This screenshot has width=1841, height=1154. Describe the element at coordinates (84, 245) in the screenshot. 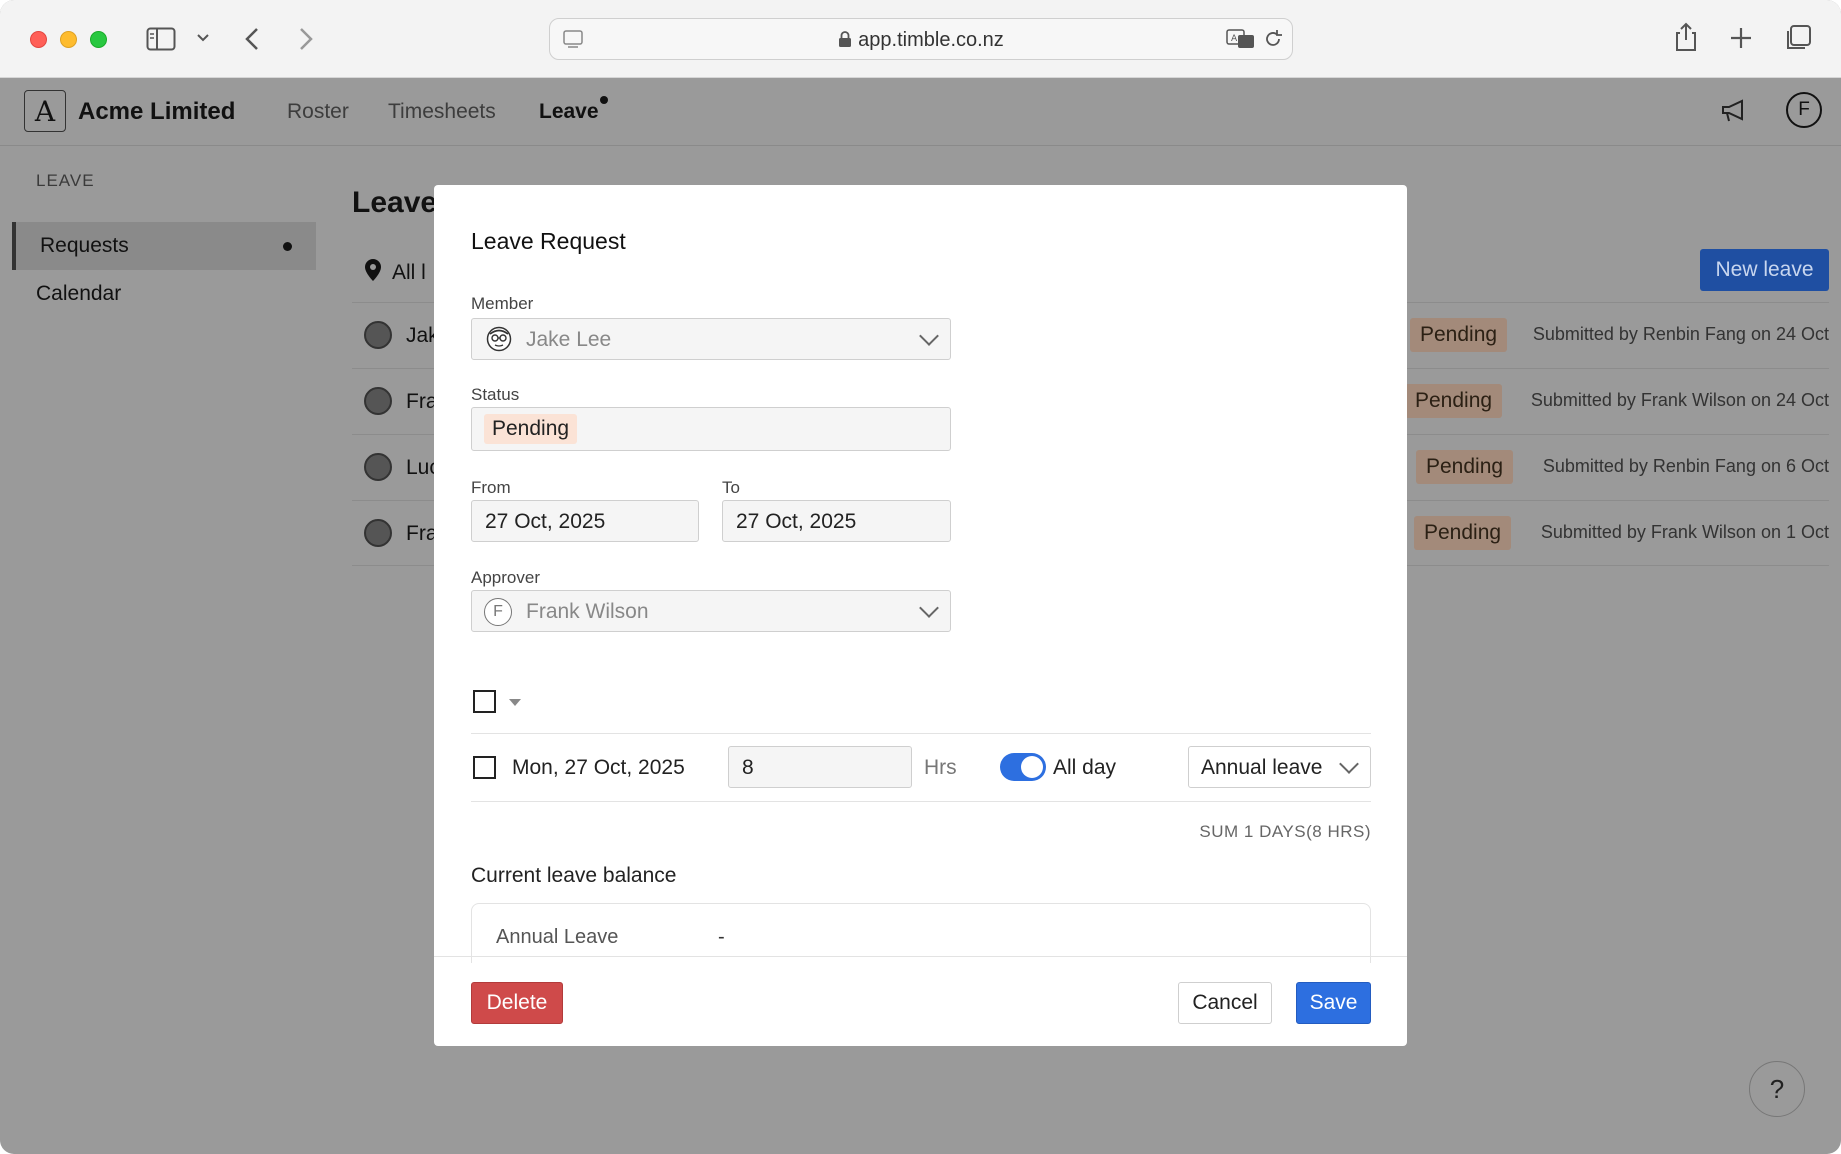

I see `sidebar-item-label: Requests` at that location.